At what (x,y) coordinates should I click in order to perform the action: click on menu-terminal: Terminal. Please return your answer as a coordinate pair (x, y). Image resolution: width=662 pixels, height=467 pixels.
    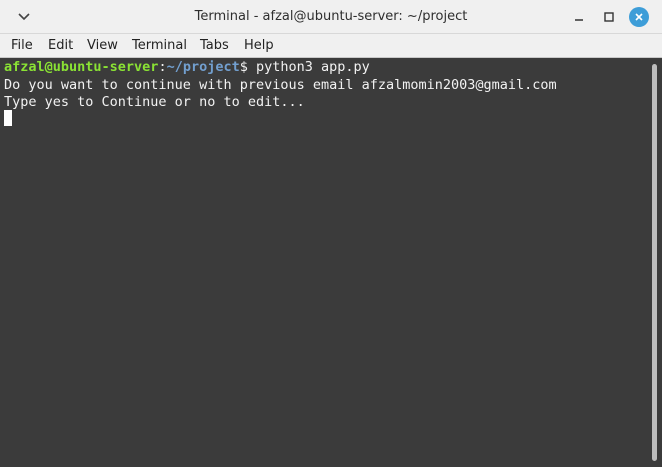
    Looking at the image, I should click on (159, 46).